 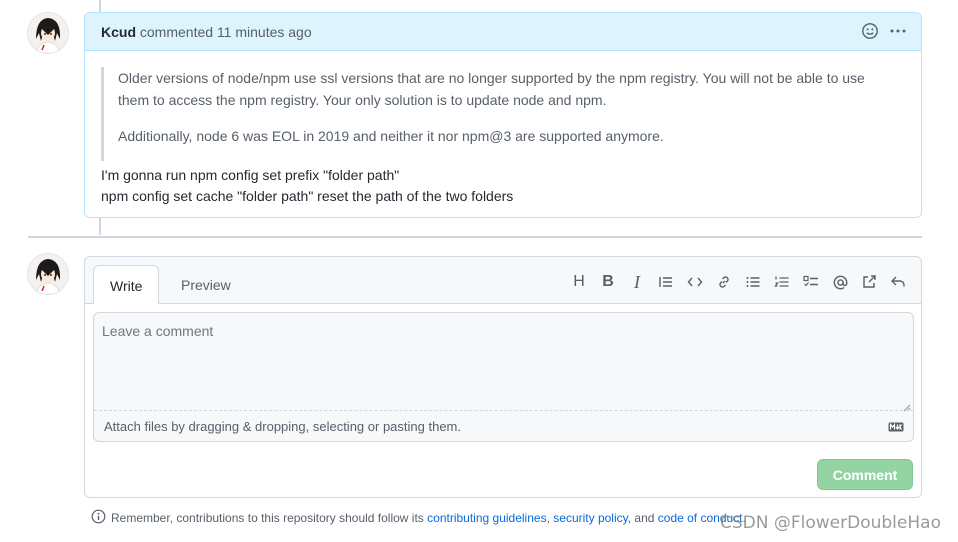 I want to click on comment-actions, so click(x=884, y=31).